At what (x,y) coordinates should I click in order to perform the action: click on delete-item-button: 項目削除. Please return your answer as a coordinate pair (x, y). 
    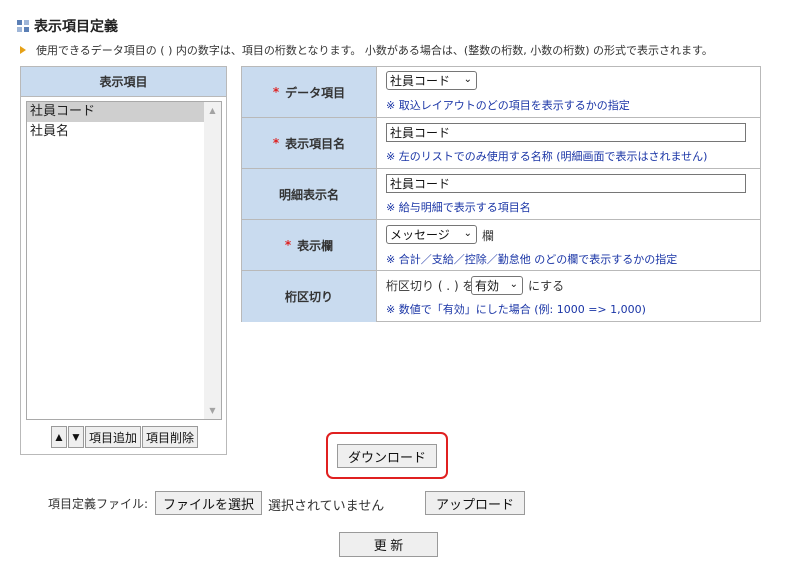
    Looking at the image, I should click on (170, 437).